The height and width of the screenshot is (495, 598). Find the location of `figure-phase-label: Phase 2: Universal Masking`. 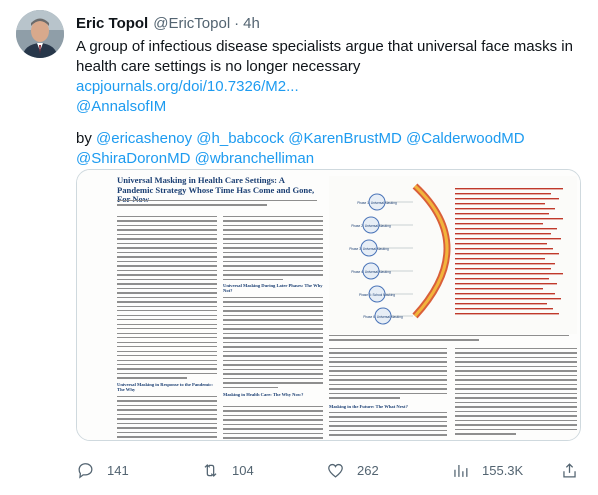

figure-phase-label: Phase 2: Universal Masking is located at coordinates (371, 226).